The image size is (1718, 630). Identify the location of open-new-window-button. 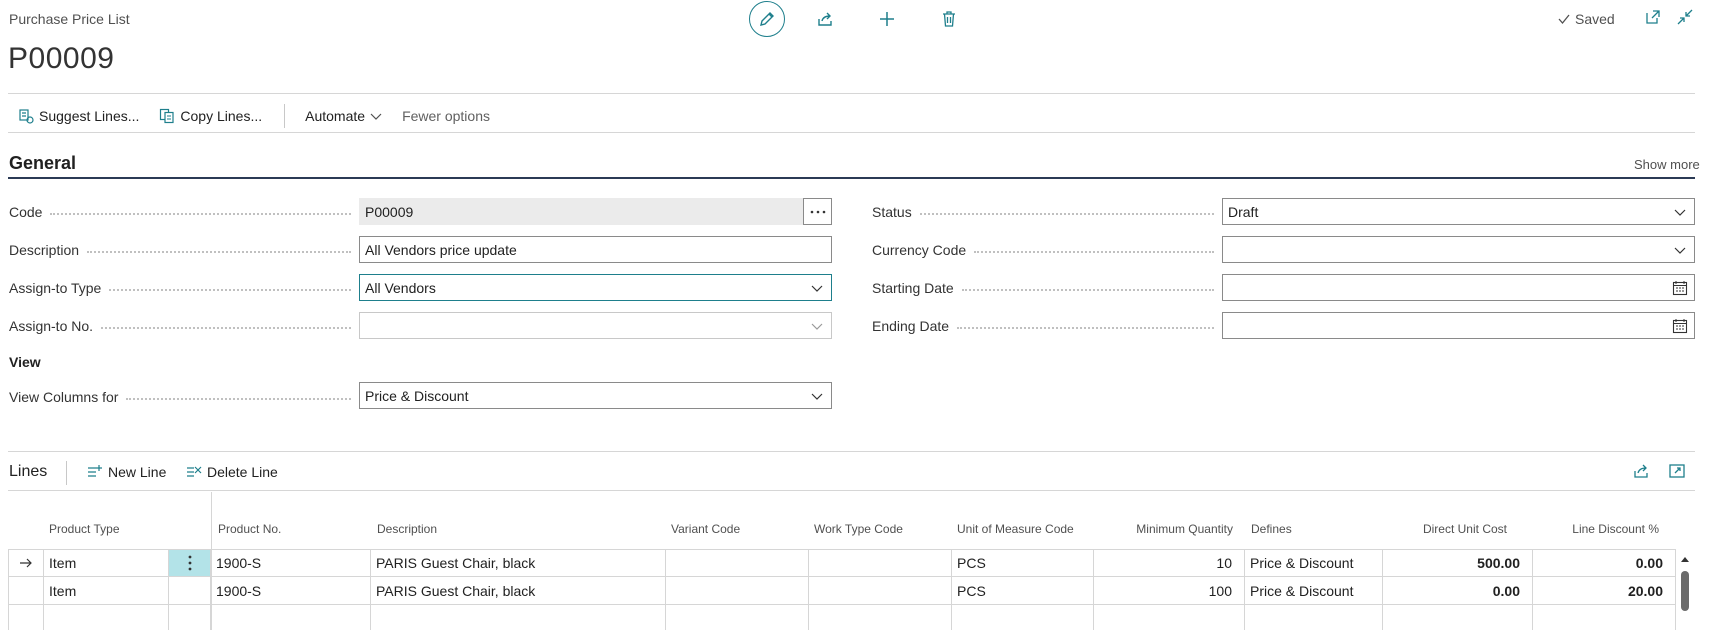
(1653, 18).